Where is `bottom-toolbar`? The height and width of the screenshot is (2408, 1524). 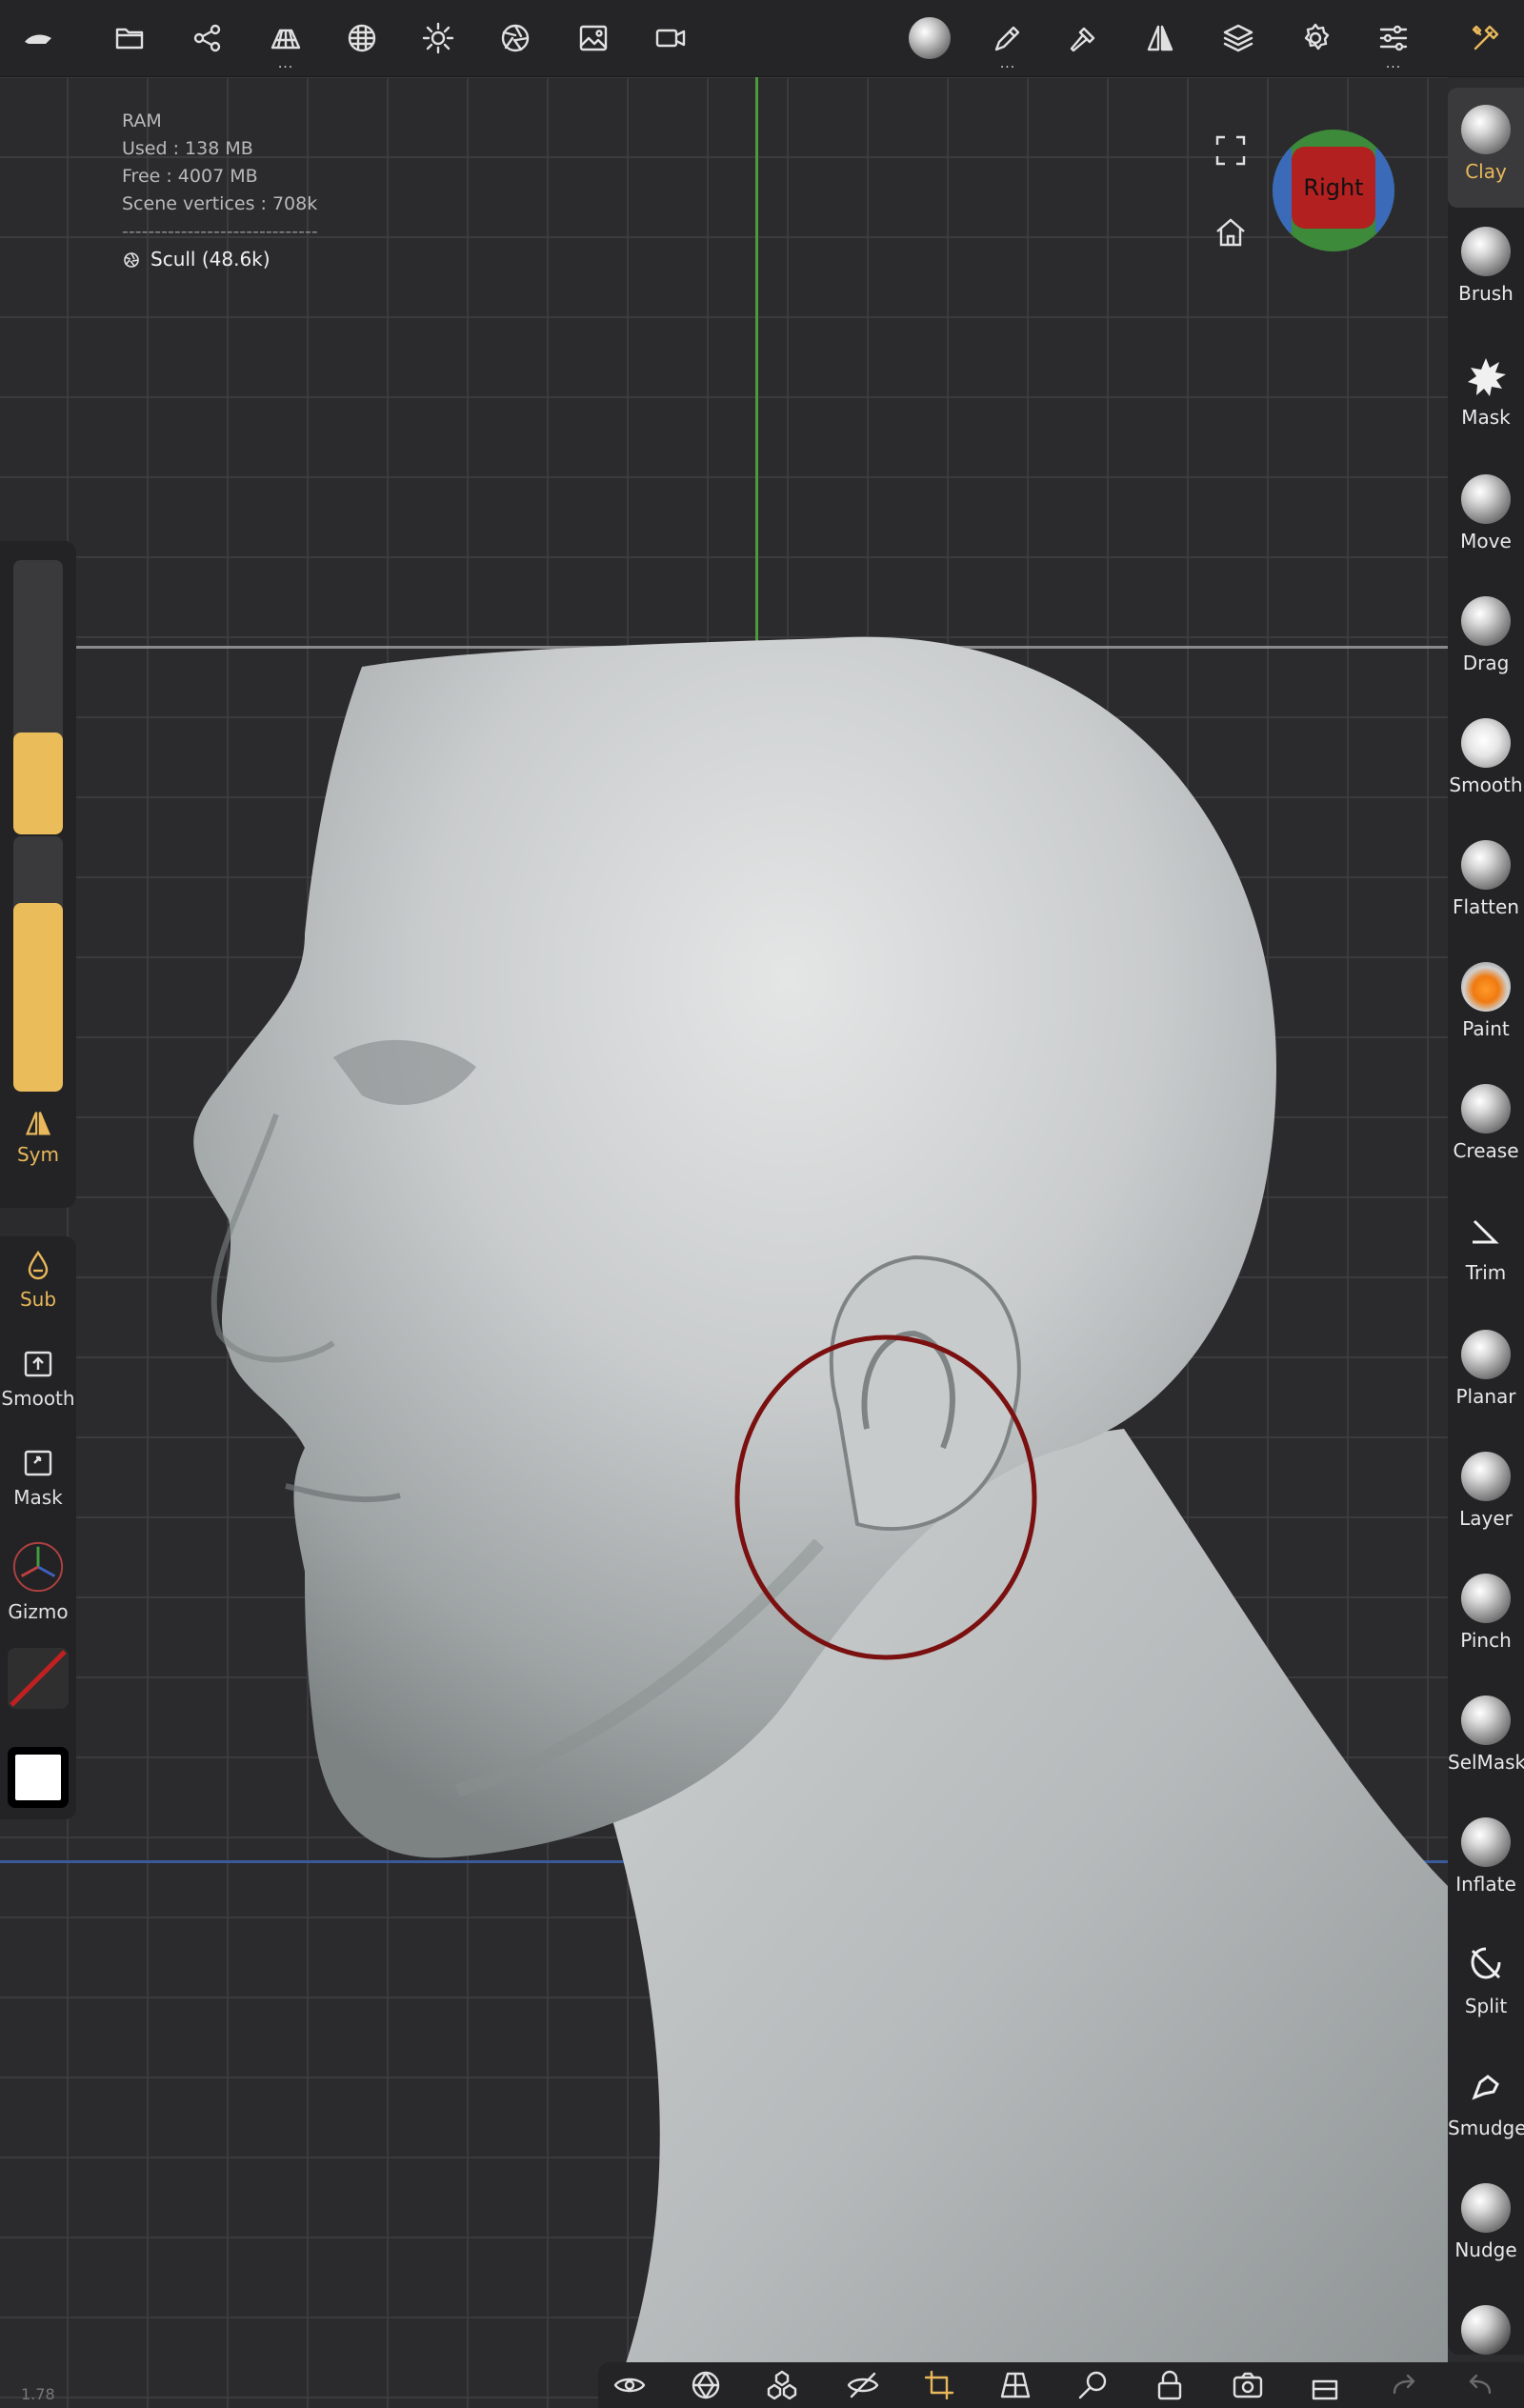 bottom-toolbar is located at coordinates (1061, 2385).